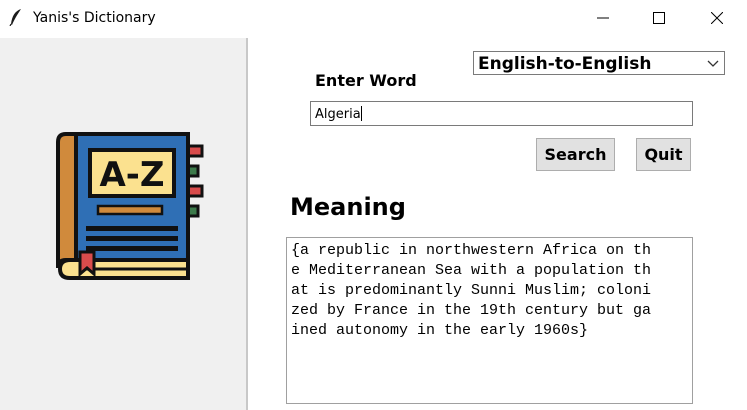  What do you see at coordinates (366, 80) in the screenshot?
I see `enter-word-label: Enter Word` at bounding box center [366, 80].